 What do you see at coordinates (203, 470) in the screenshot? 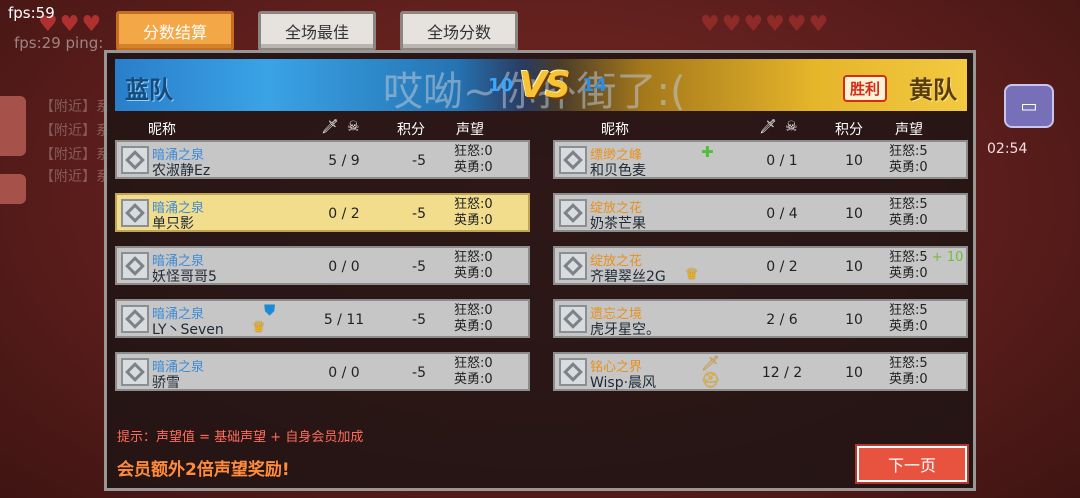
I see `vip-promo: 会员额外2倍声望奖励!` at bounding box center [203, 470].